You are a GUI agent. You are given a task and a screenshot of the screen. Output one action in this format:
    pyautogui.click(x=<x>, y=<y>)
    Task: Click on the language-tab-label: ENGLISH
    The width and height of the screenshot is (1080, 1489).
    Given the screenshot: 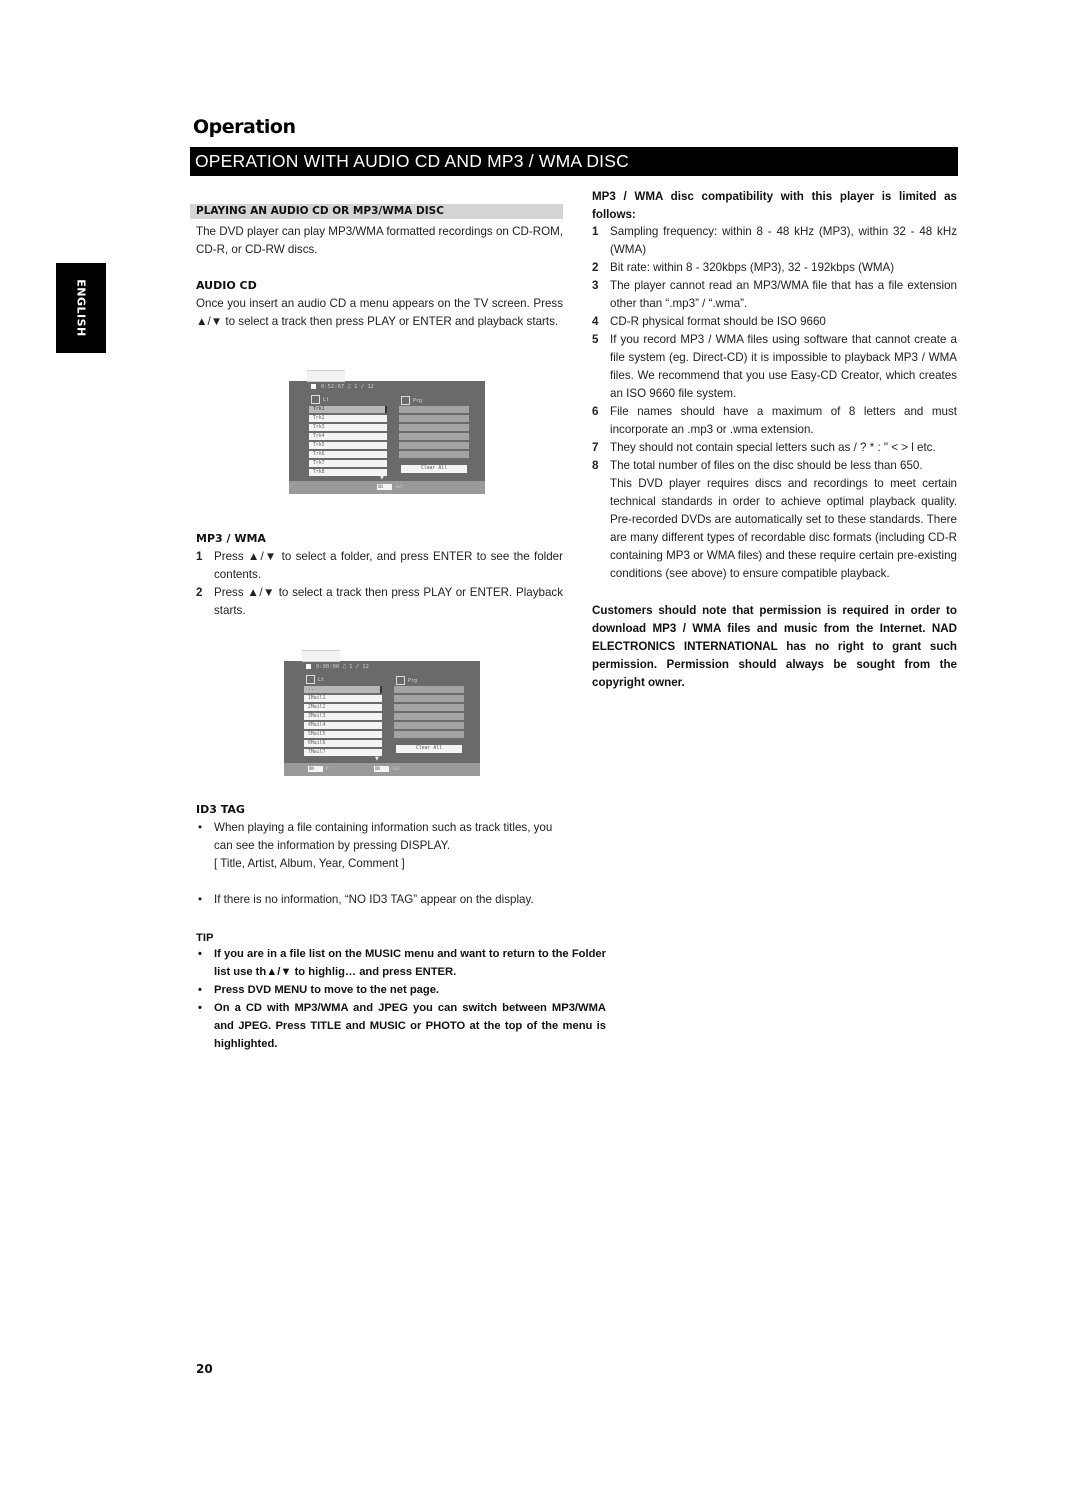 What is the action you would take?
    pyautogui.click(x=81, y=308)
    